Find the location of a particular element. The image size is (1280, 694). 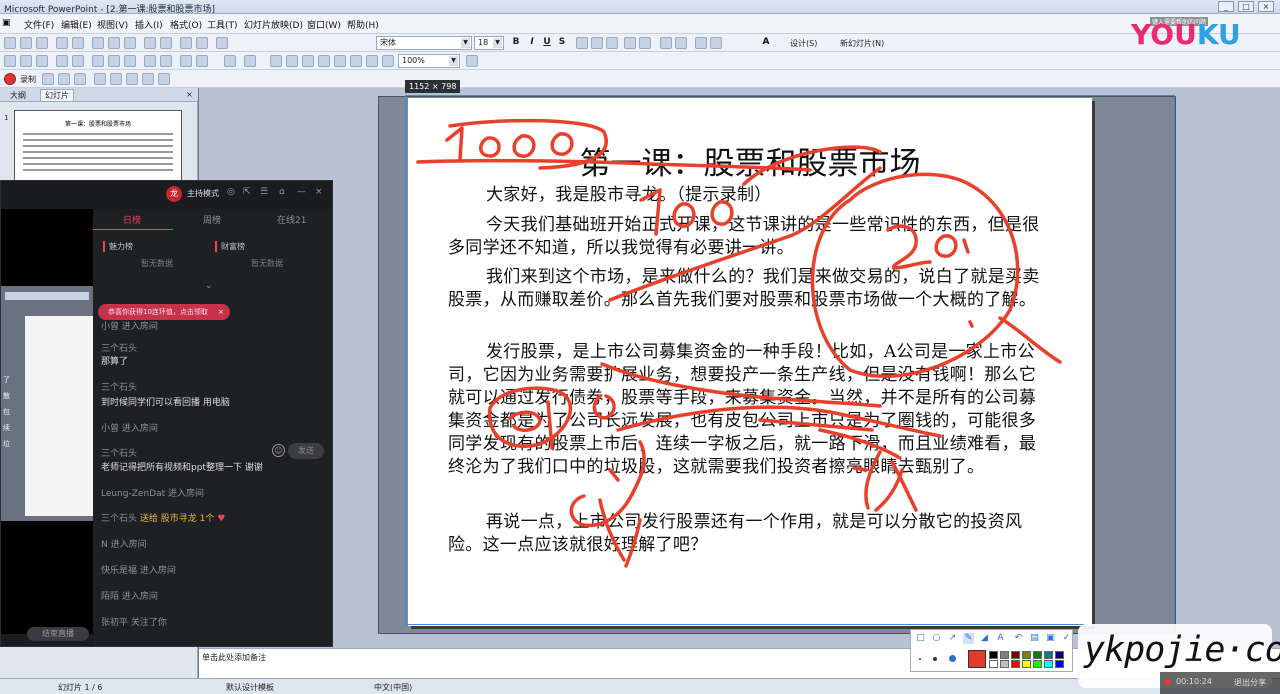

settings-icon: ◎ is located at coordinates (231, 192).